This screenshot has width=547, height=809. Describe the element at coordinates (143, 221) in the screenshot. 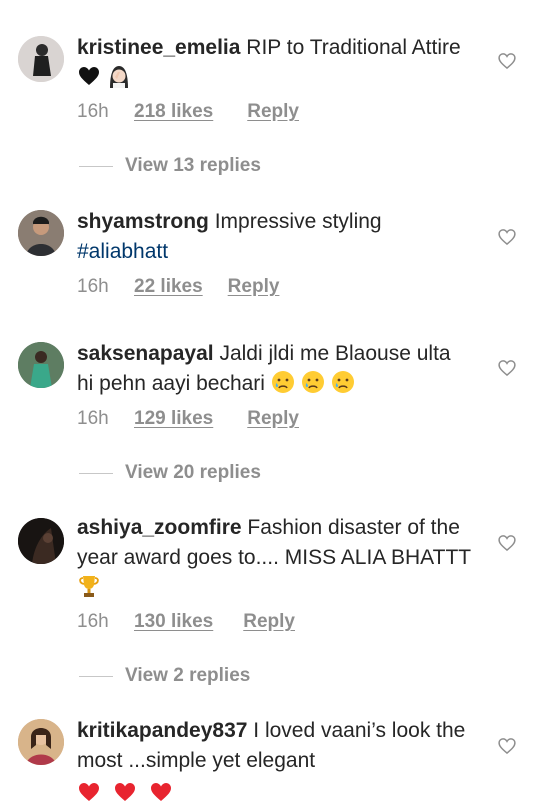

I see `comment-username: shyamstrong` at that location.